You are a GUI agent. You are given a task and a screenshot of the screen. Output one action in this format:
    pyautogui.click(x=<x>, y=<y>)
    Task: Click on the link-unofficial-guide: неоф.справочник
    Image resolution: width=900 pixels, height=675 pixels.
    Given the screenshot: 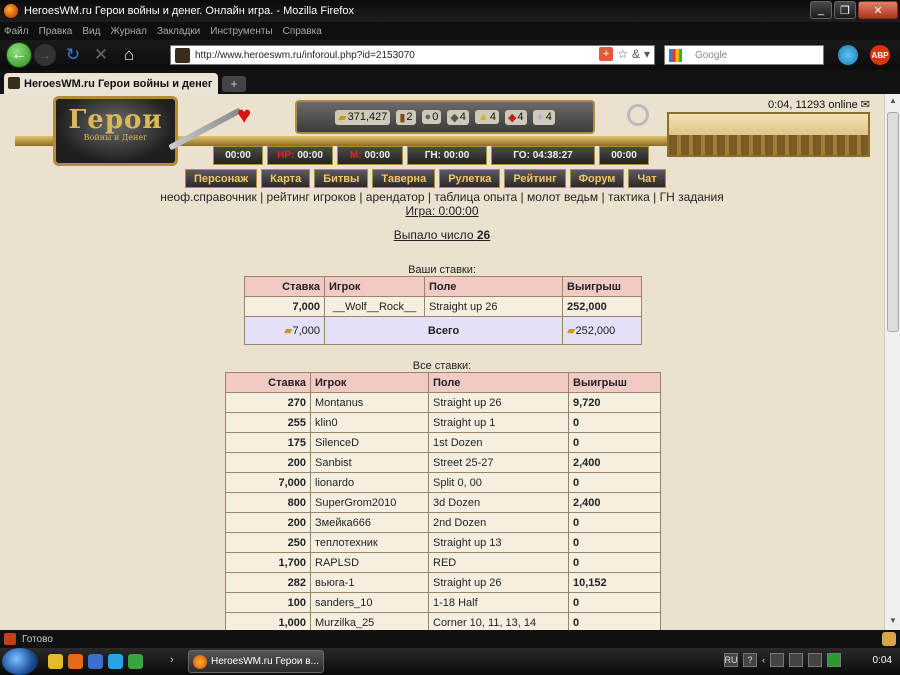 What is the action you would take?
    pyautogui.click(x=208, y=197)
    